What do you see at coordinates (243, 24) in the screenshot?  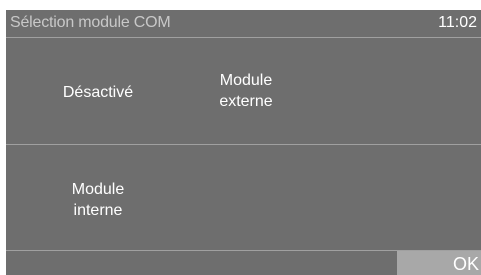 I see `title-bar: Sélection module COM 11:02` at bounding box center [243, 24].